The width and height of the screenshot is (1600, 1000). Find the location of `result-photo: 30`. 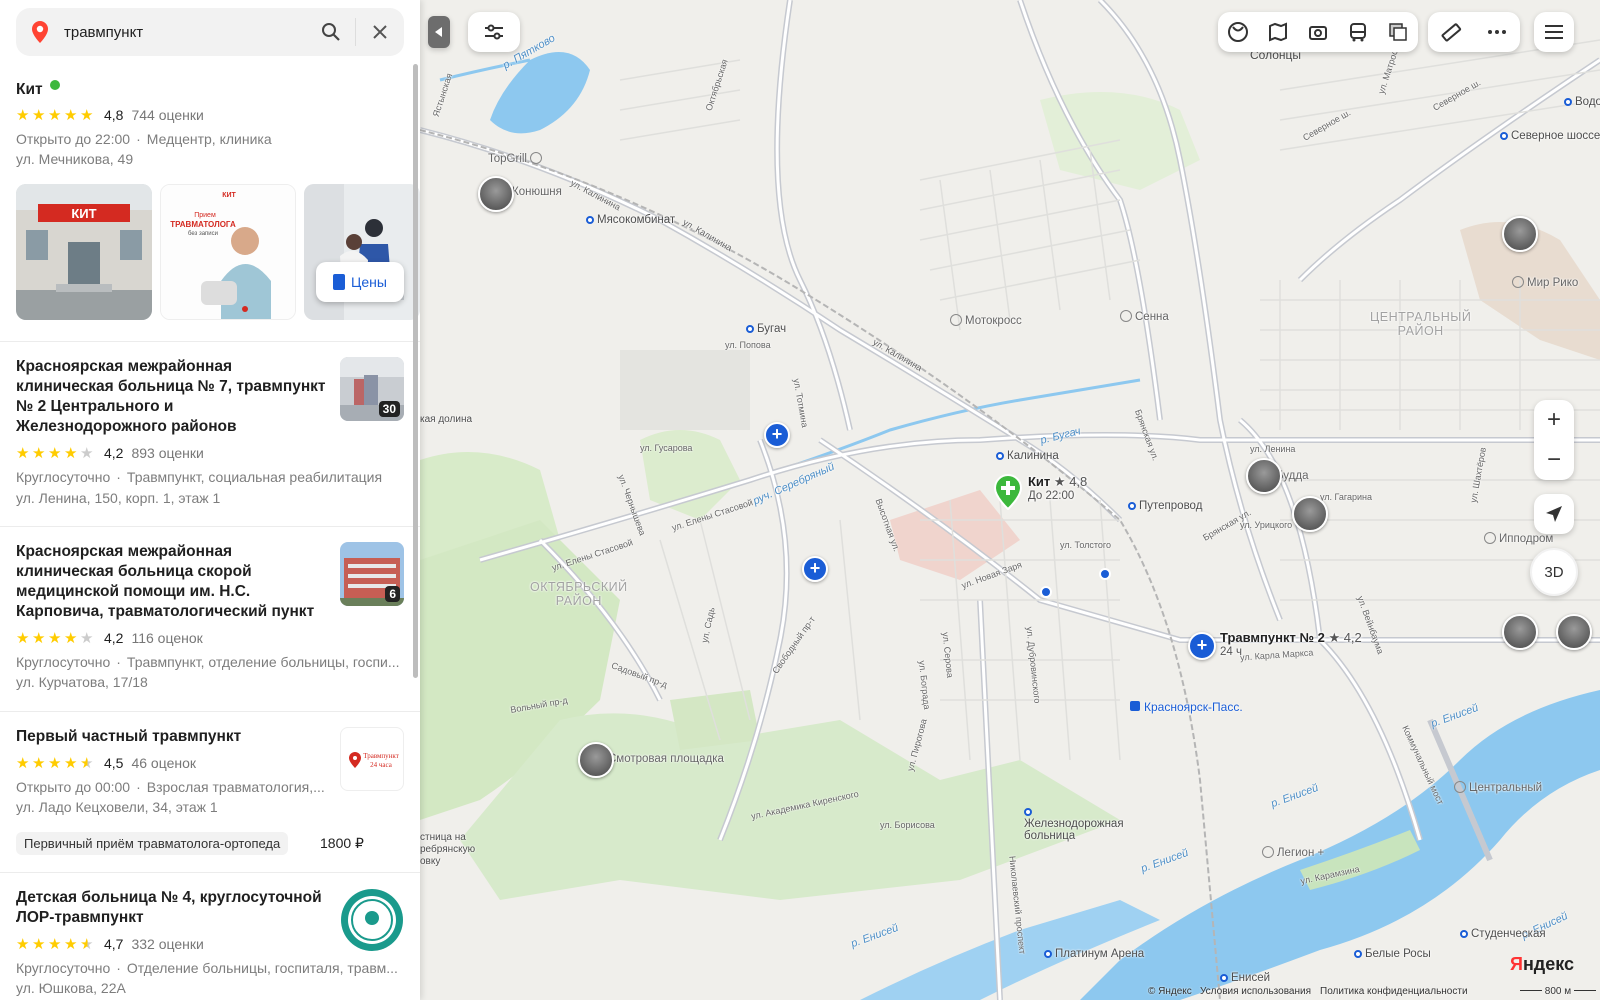

result-photo: 30 is located at coordinates (372, 389).